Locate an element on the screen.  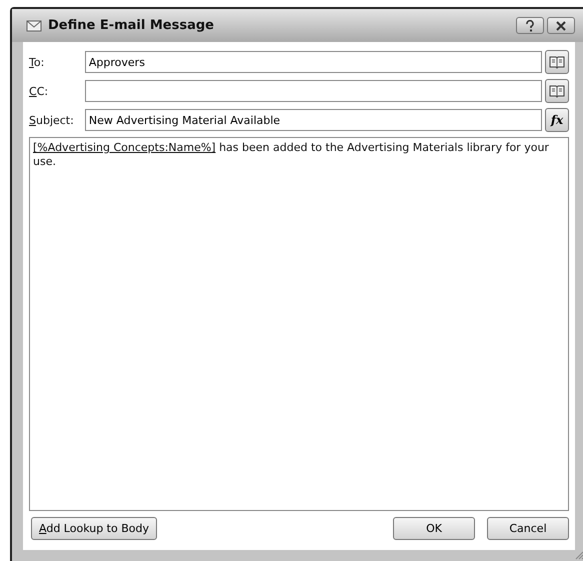
envelope-icon is located at coordinates (34, 26).